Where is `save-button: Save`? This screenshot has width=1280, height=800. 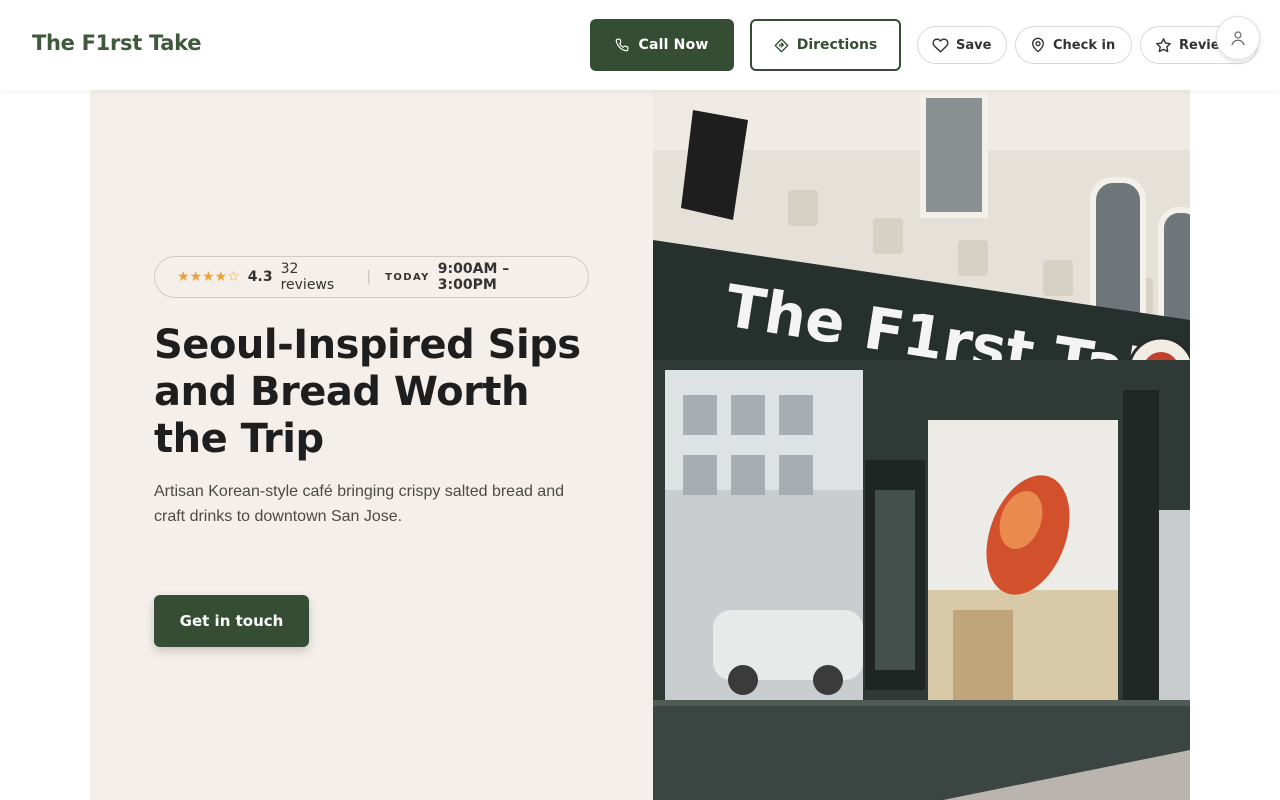 save-button: Save is located at coordinates (962, 45).